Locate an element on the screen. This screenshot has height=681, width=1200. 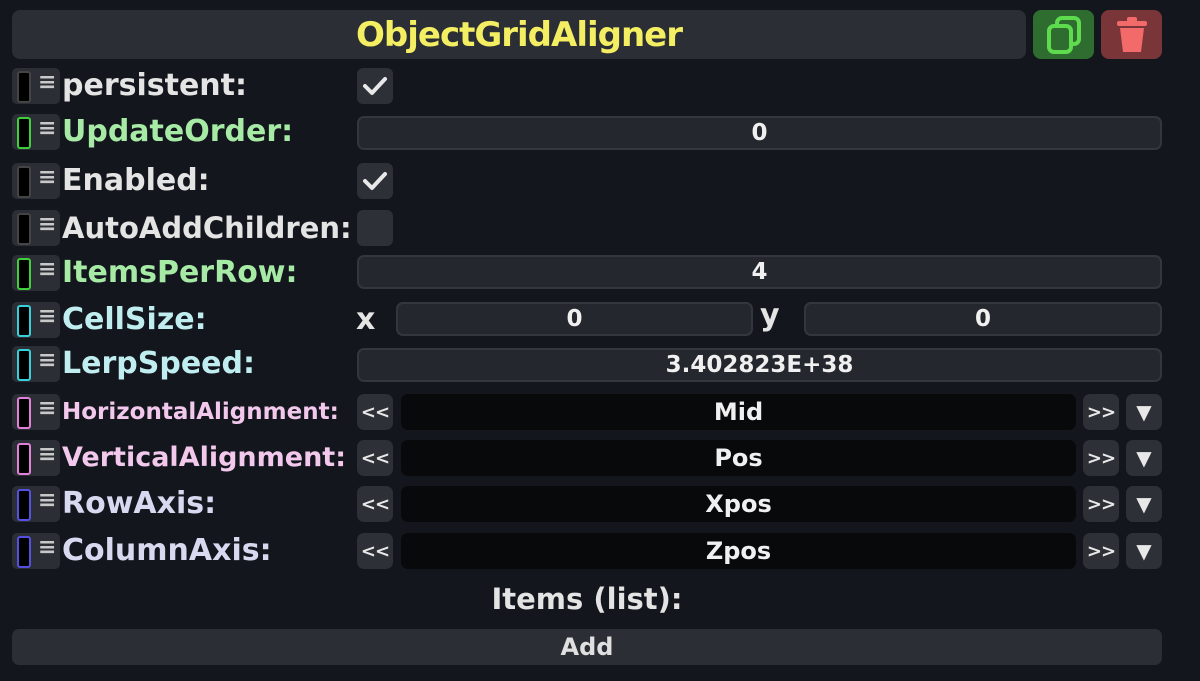
cell-size-x-input: 0 is located at coordinates (574, 319).